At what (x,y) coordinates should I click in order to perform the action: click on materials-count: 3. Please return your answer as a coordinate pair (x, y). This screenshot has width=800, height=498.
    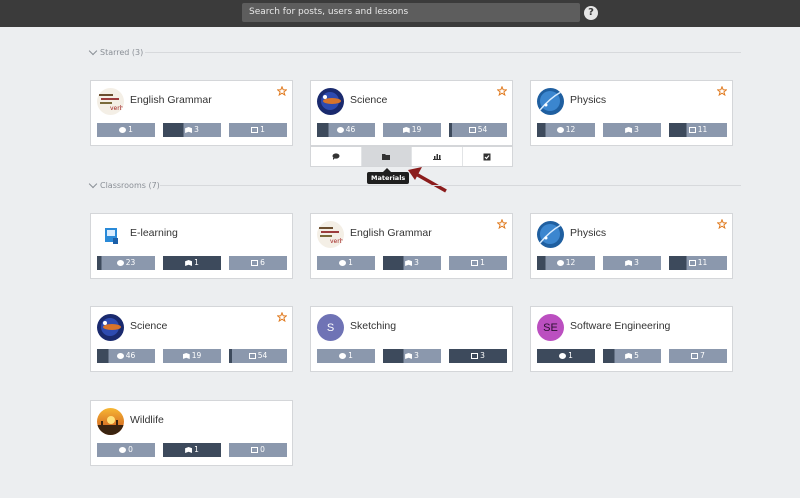
    Looking at the image, I should click on (478, 356).